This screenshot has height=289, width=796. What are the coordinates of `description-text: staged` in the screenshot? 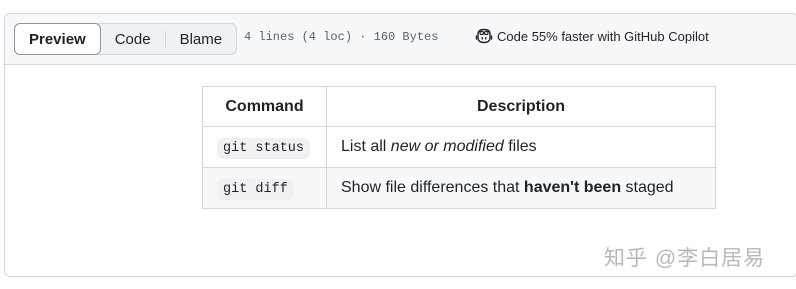 It's located at (647, 187).